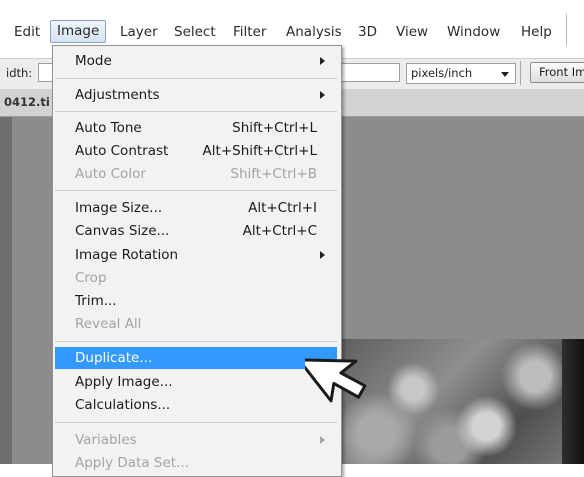 This screenshot has height=477, width=584. What do you see at coordinates (566, 30) in the screenshot?
I see `menubar-divider` at bounding box center [566, 30].